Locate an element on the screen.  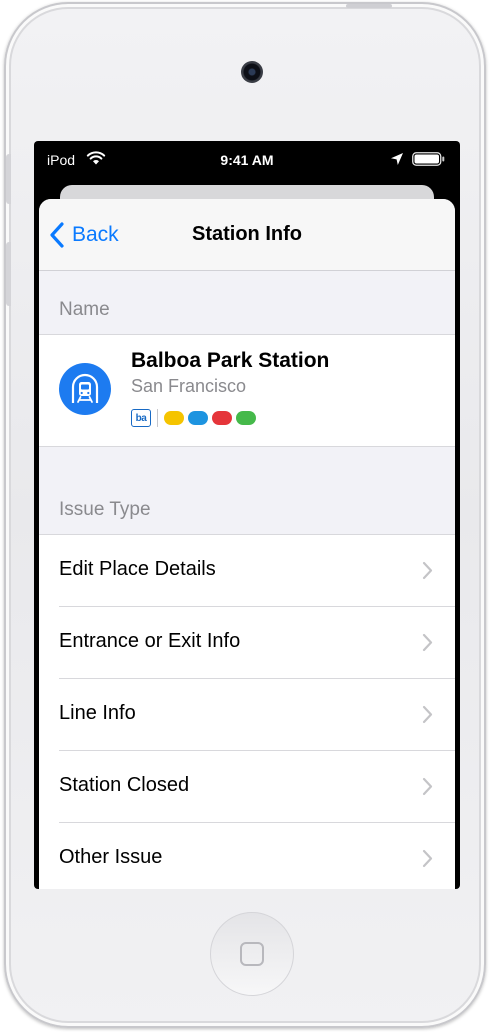
issue-row-station-closed: Station Closed is located at coordinates (247, 787).